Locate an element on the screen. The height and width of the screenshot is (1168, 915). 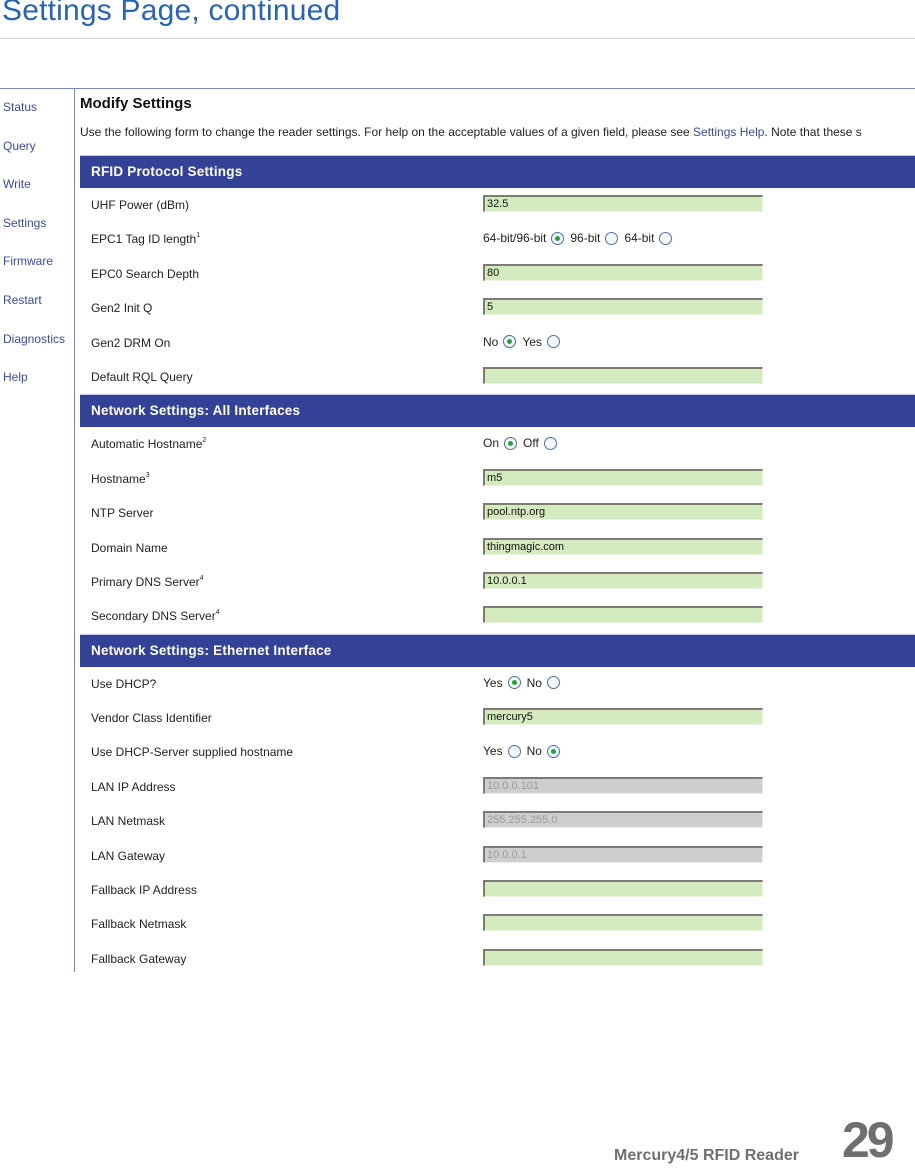
sidebar-divider is located at coordinates (74, 530).